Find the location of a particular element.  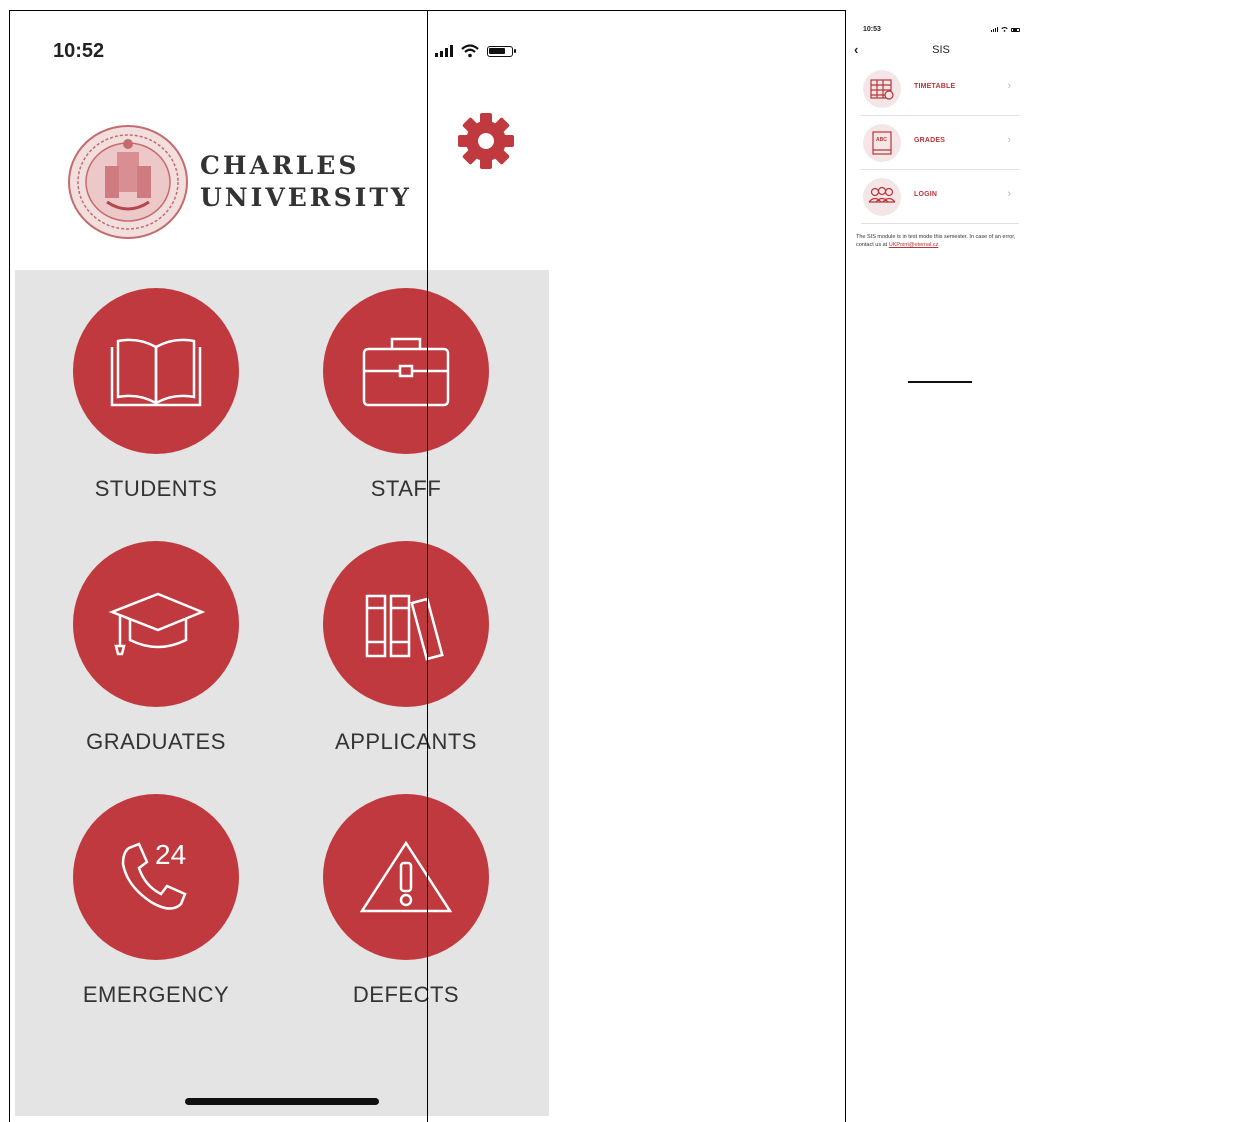

tile-graduates: GRADUATES is located at coordinates (156, 651).